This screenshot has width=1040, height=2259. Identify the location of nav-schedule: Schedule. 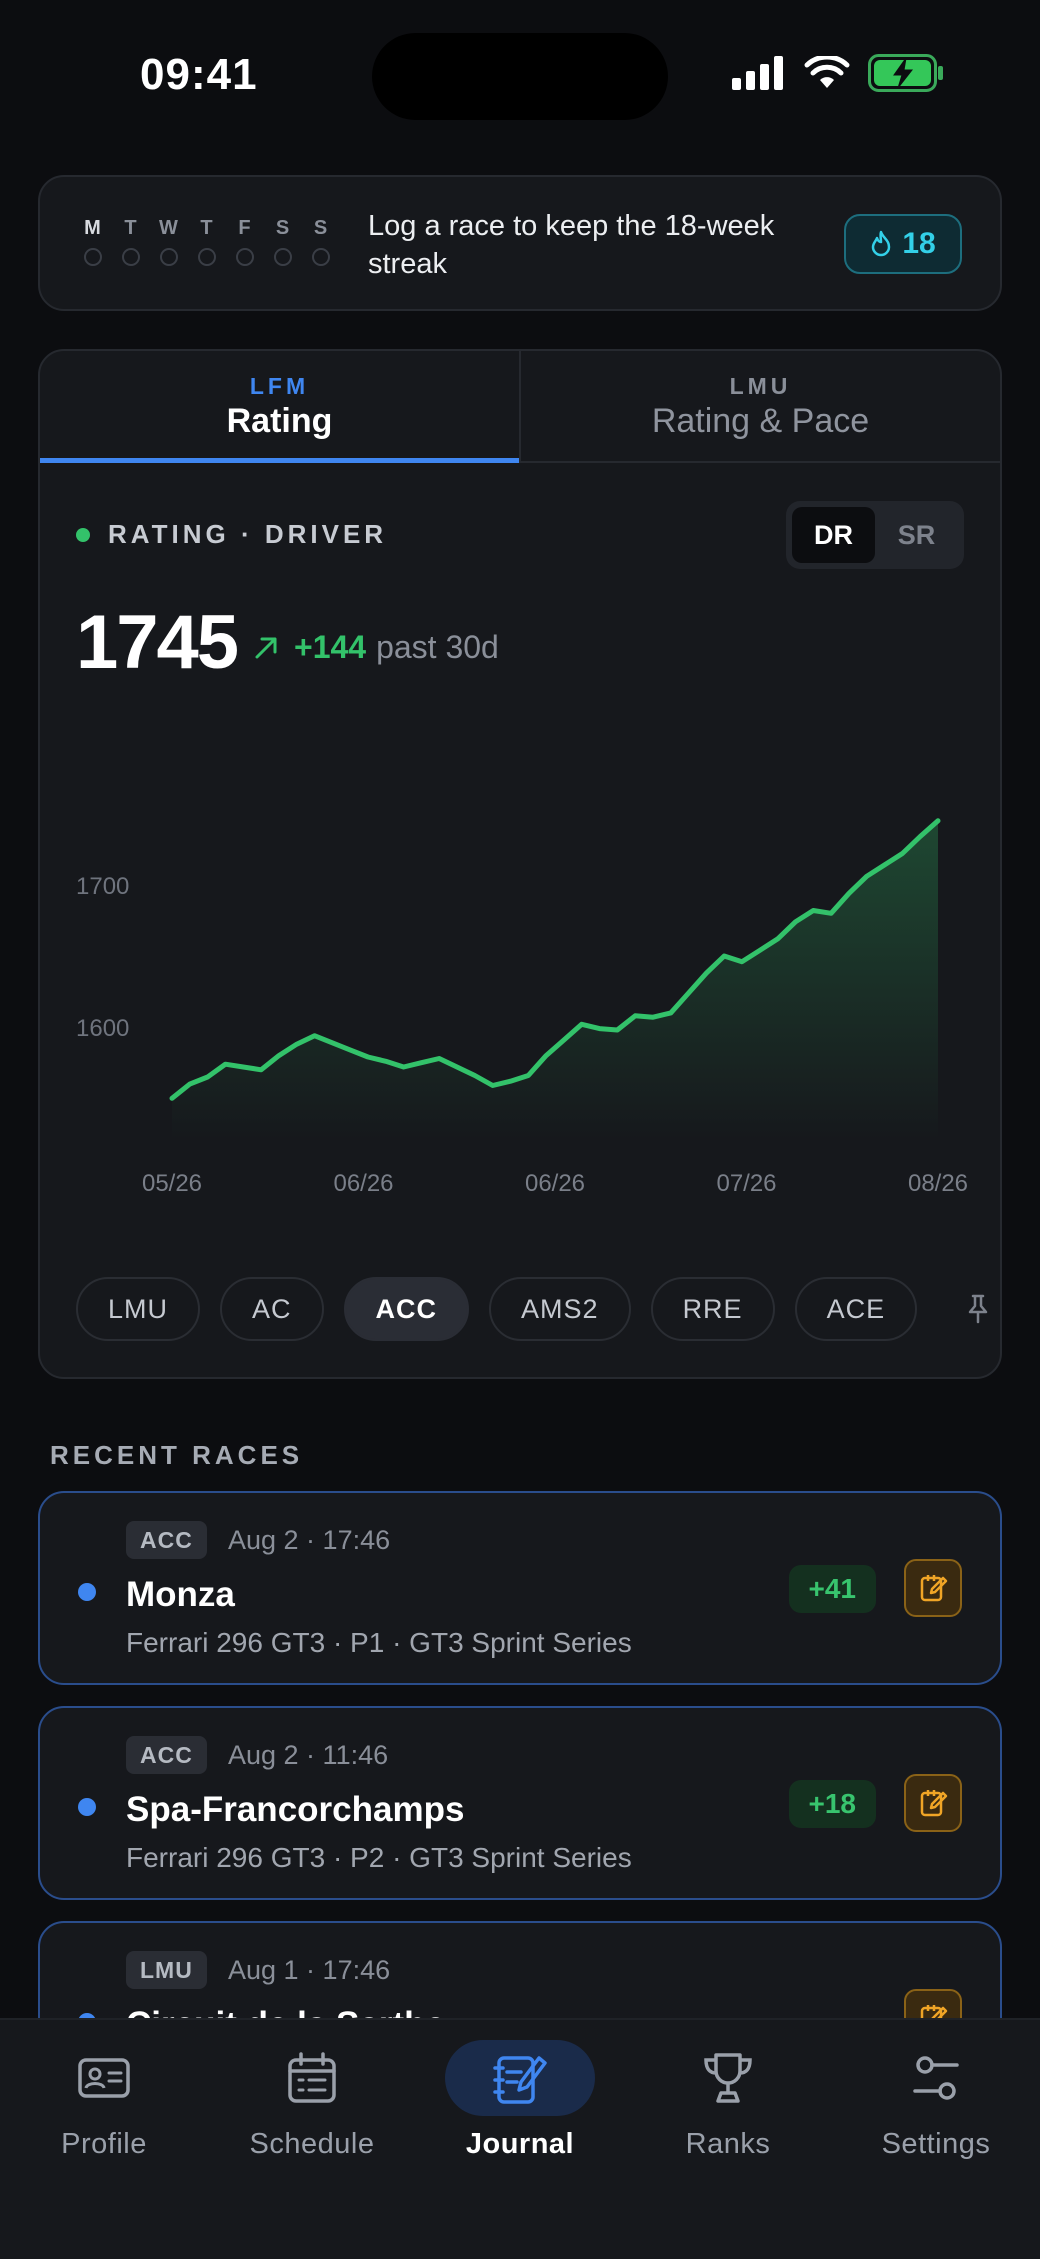
(312, 2139).